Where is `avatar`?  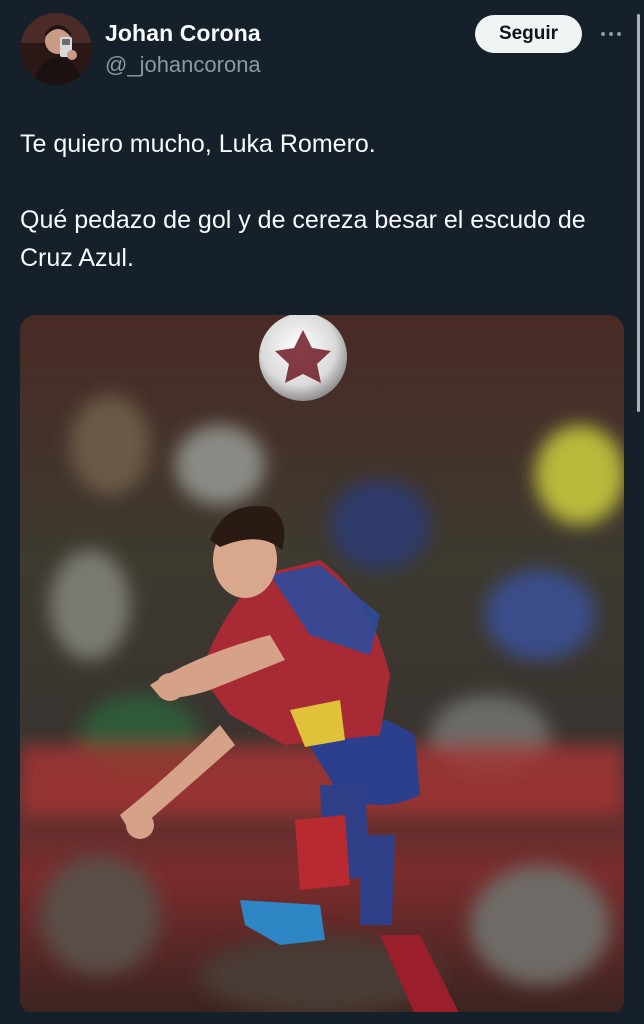
avatar is located at coordinates (56, 49).